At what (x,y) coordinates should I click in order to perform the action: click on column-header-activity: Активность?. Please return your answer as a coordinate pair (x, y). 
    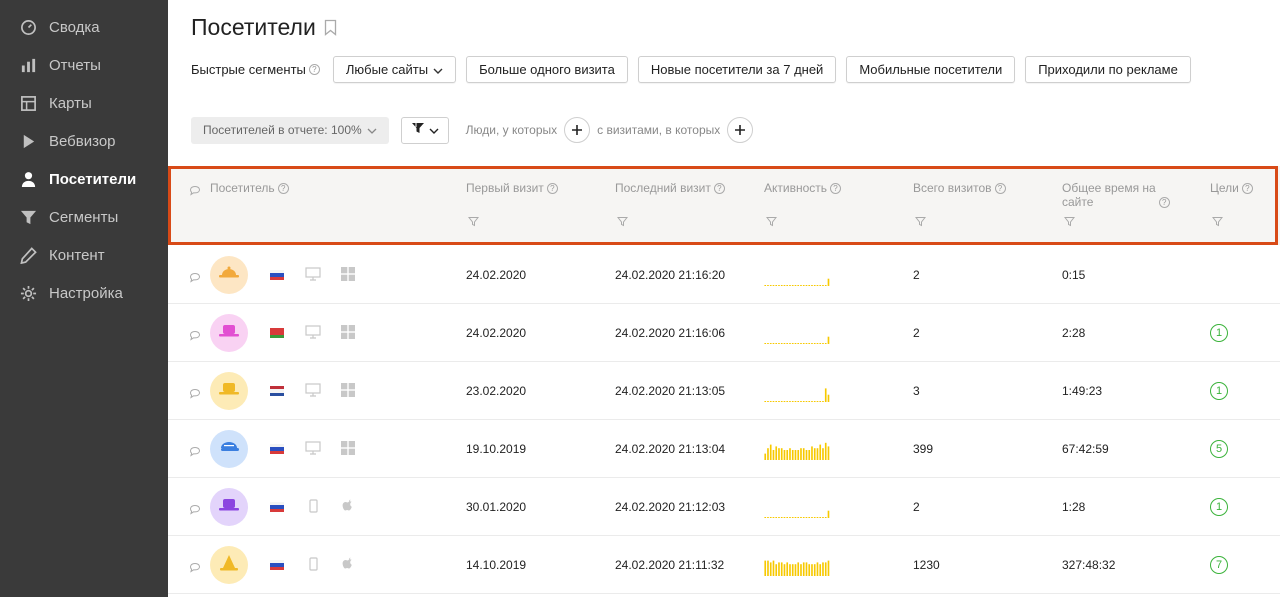
    Looking at the image, I should click on (803, 188).